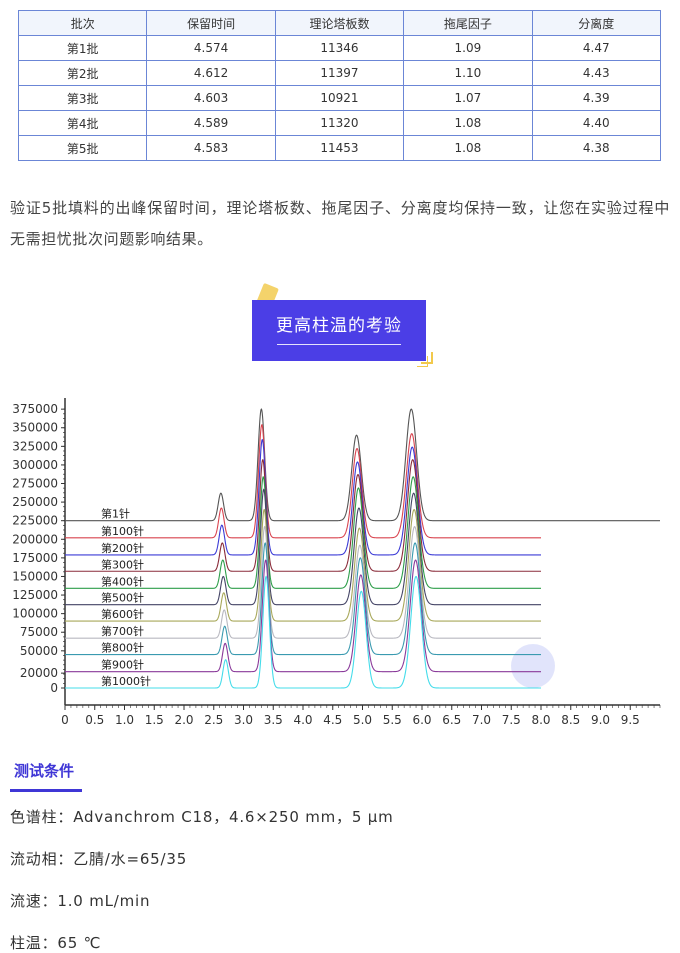  I want to click on trace-label: 第900针, so click(122, 665).